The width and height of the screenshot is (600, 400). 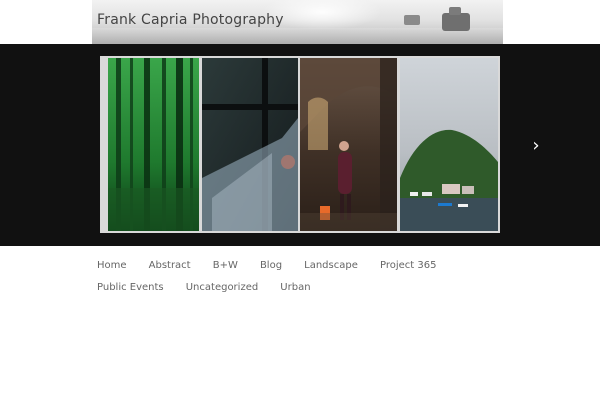 What do you see at coordinates (112, 265) in the screenshot?
I see `nav-item-home: Home` at bounding box center [112, 265].